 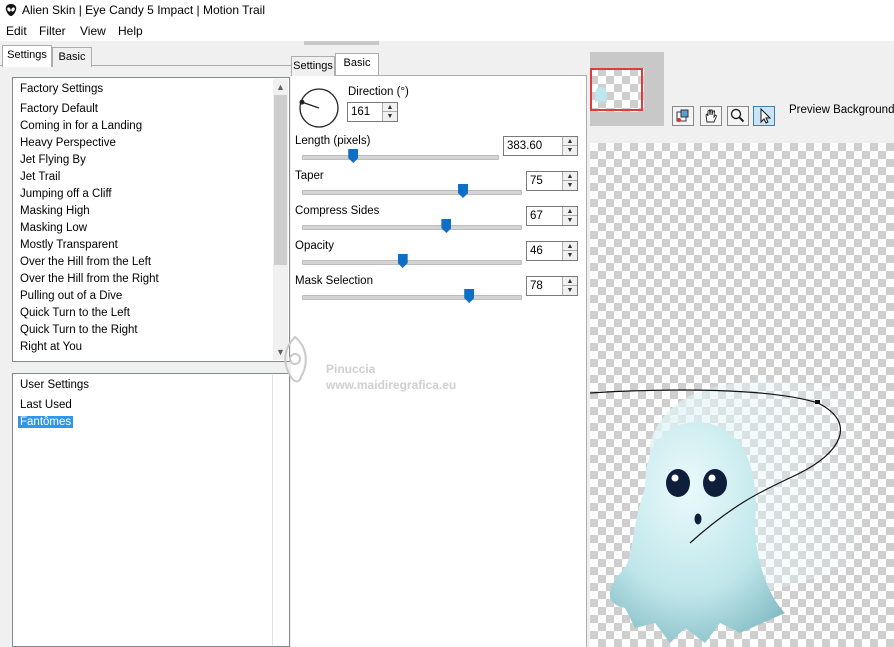 What do you see at coordinates (93, 31) in the screenshot?
I see `menu-view: View` at bounding box center [93, 31].